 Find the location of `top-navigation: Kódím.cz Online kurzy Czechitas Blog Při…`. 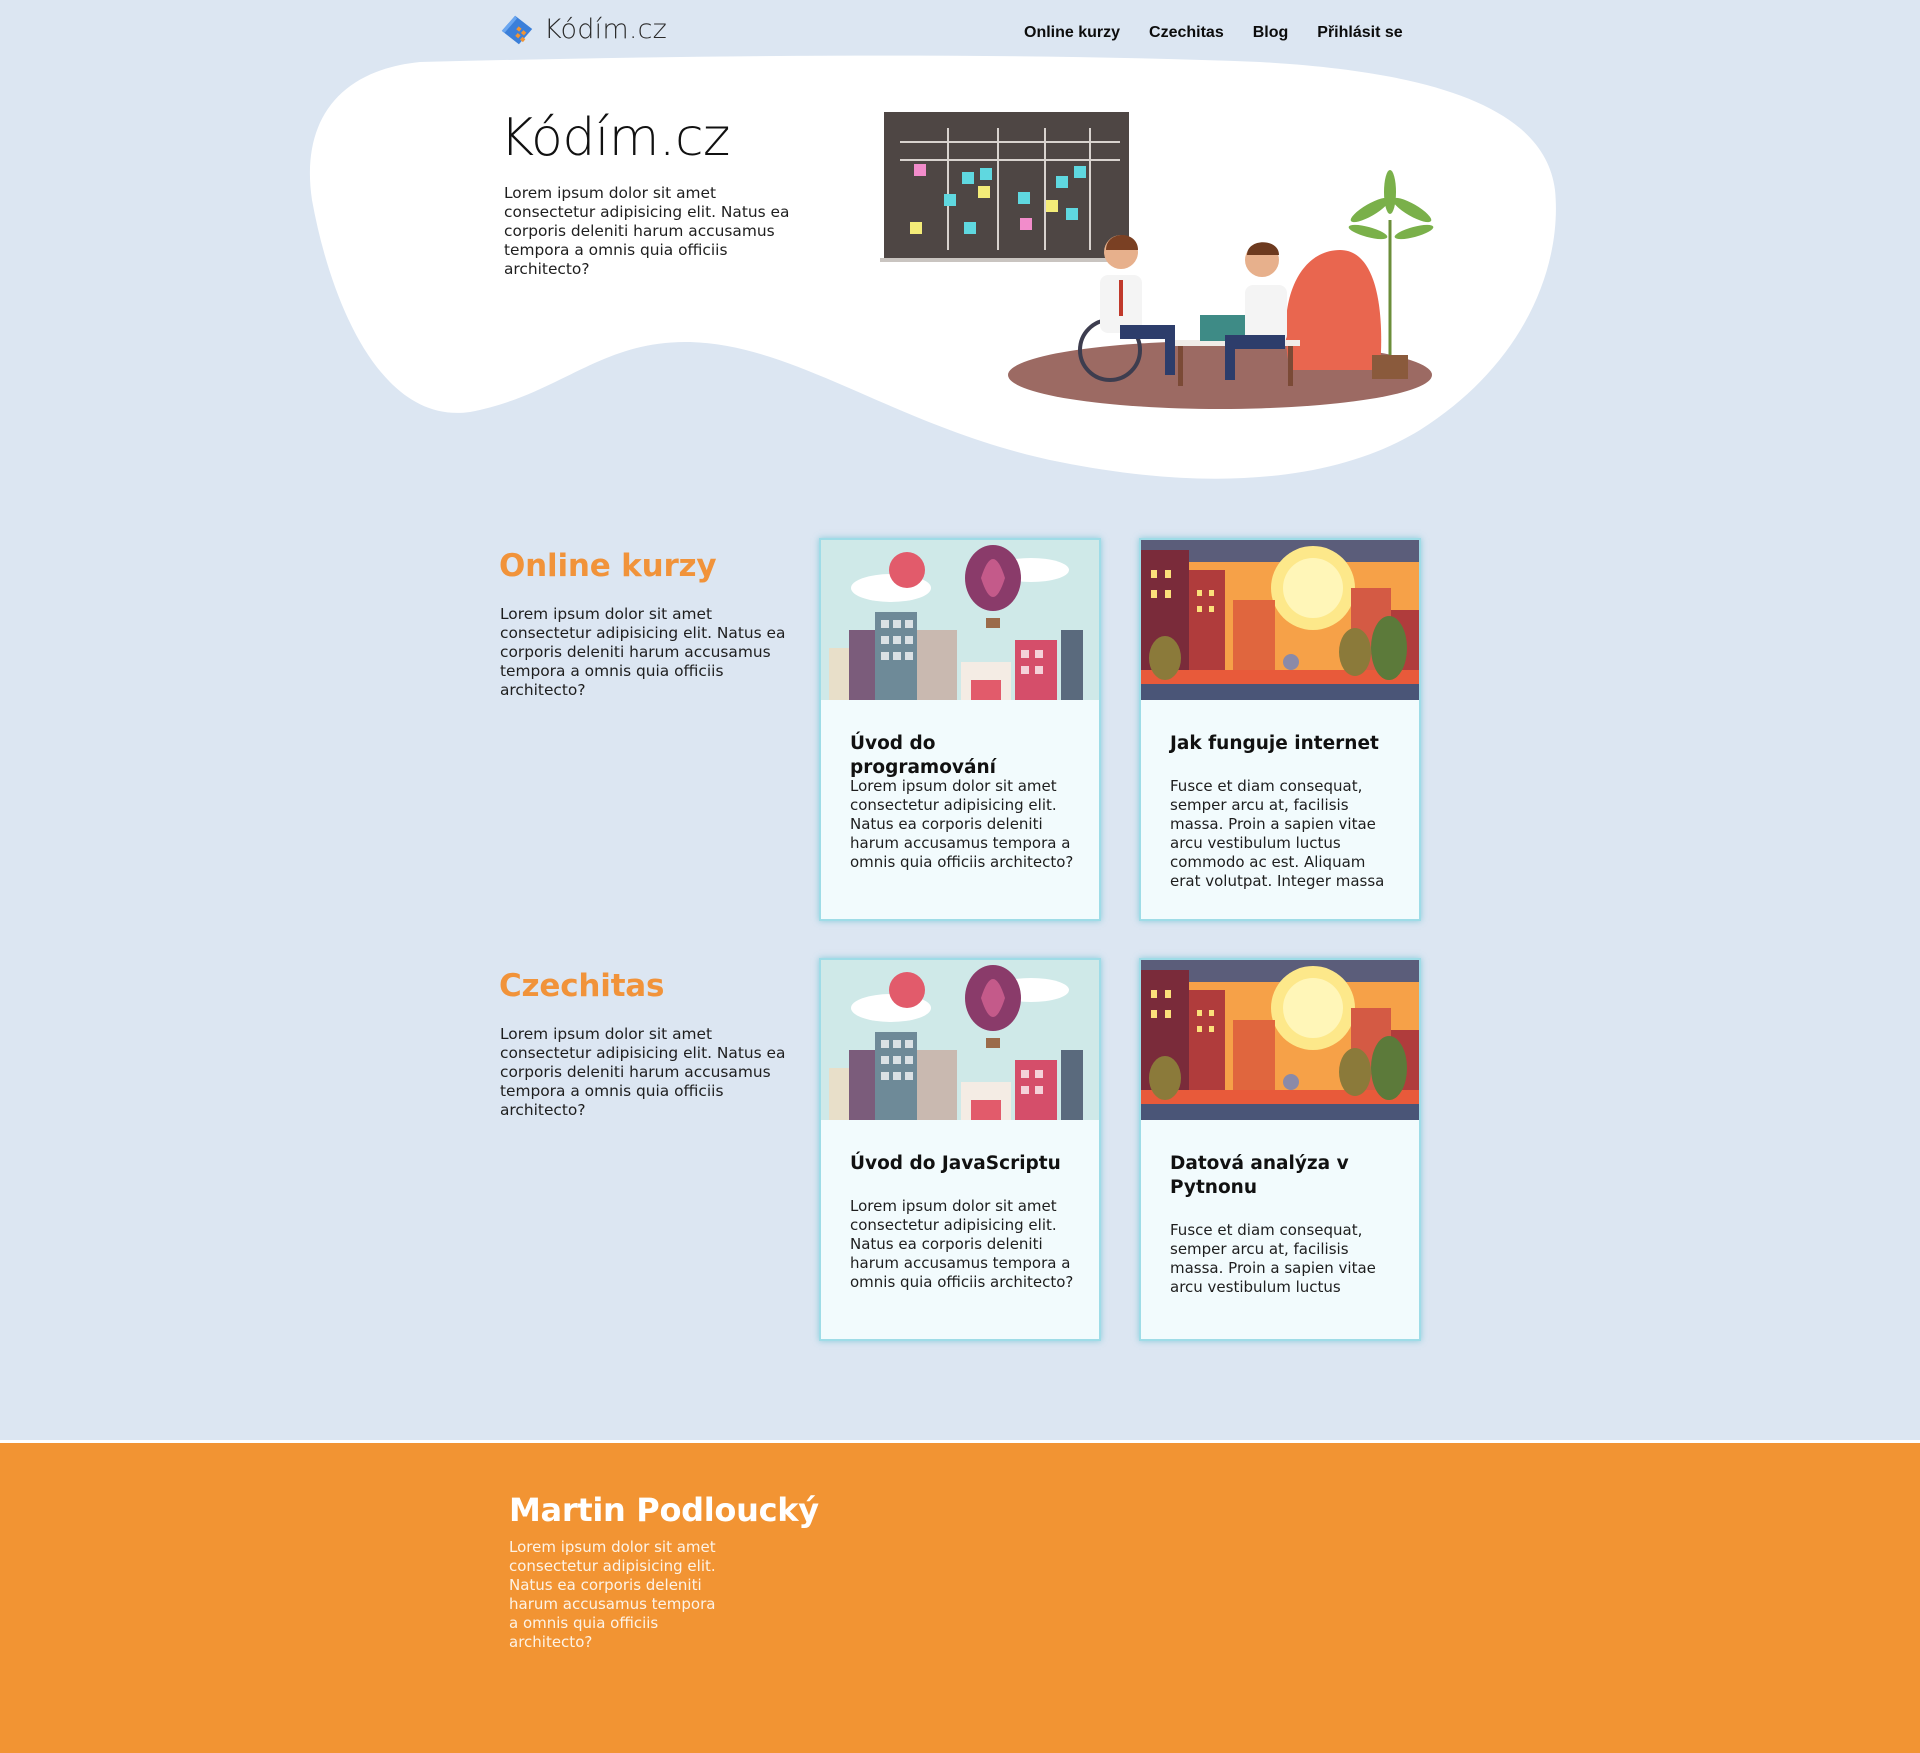

top-navigation: Kódím.cz Online kurzy Czechitas Blog Při… is located at coordinates (960, 31).